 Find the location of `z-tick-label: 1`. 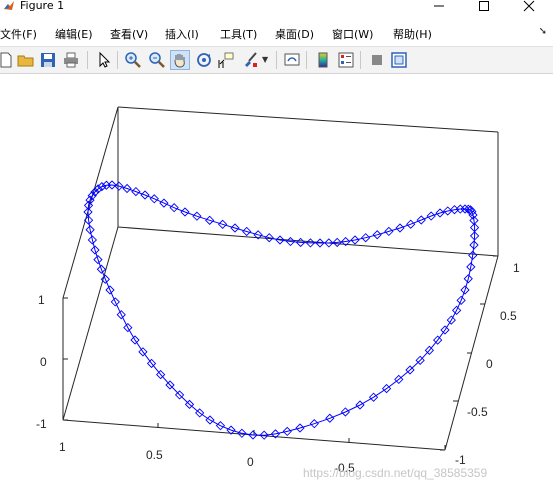

z-tick-label: 1 is located at coordinates (41, 300).